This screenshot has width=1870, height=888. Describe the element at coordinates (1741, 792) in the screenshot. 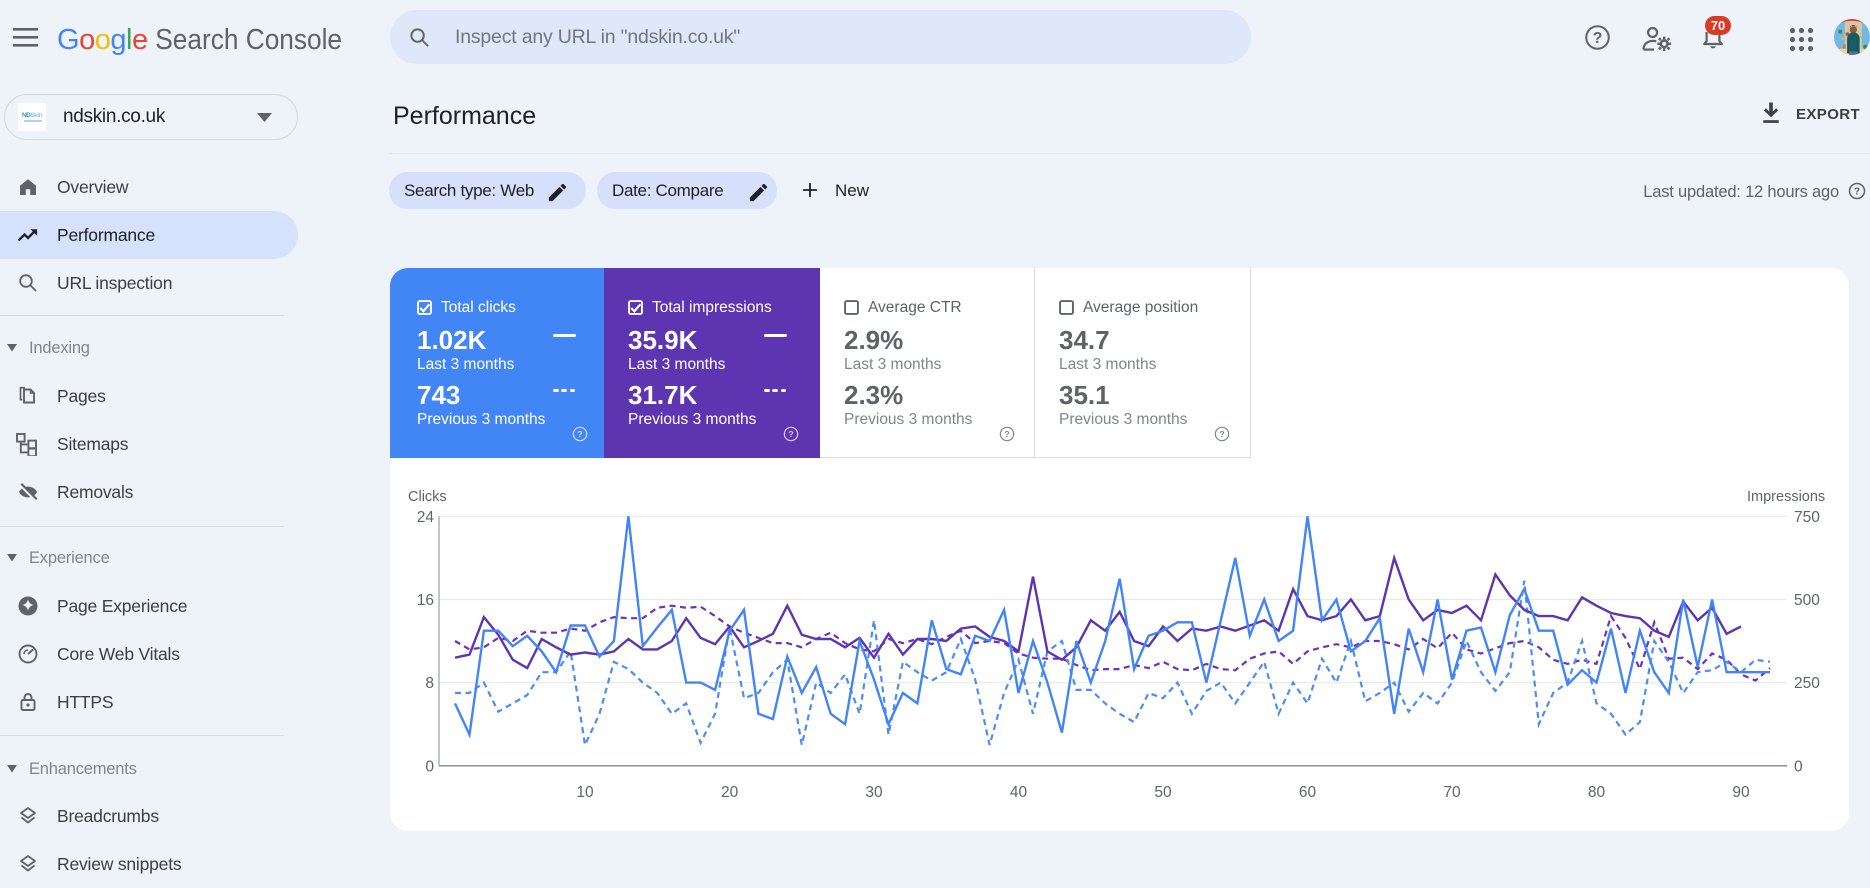

I see `svg-text: 90` at that location.